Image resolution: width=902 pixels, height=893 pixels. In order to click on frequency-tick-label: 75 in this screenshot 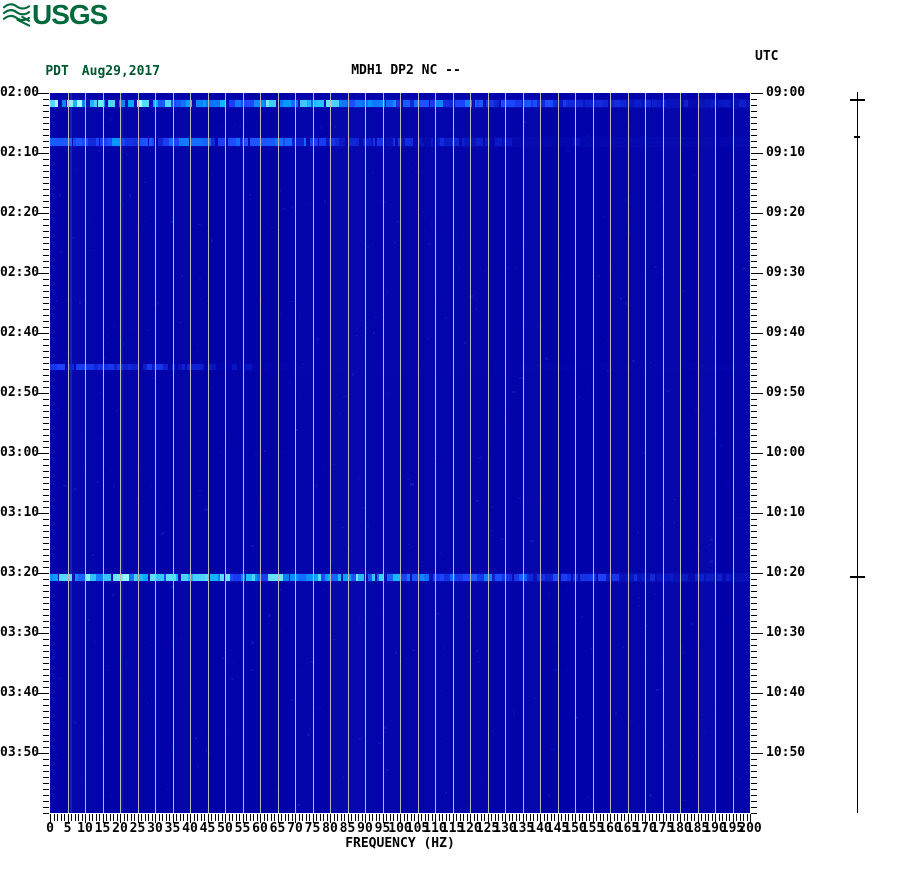, I will do `click(312, 828)`.